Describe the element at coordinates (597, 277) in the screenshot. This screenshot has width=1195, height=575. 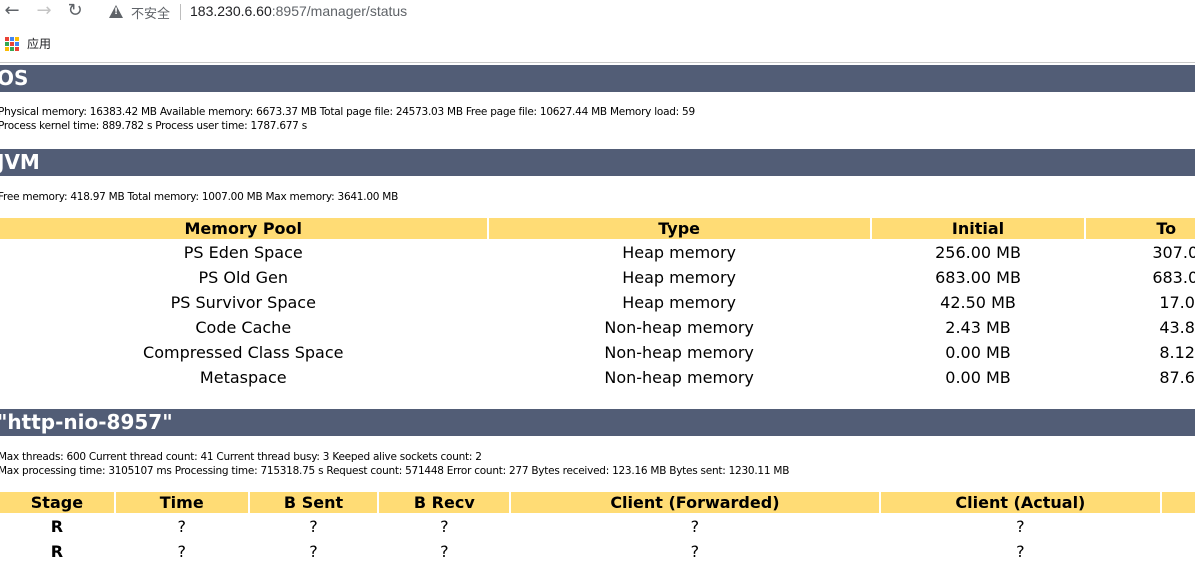
I see `table-row: PS Old Gen Heap memory 683.00 MB 683.0` at that location.